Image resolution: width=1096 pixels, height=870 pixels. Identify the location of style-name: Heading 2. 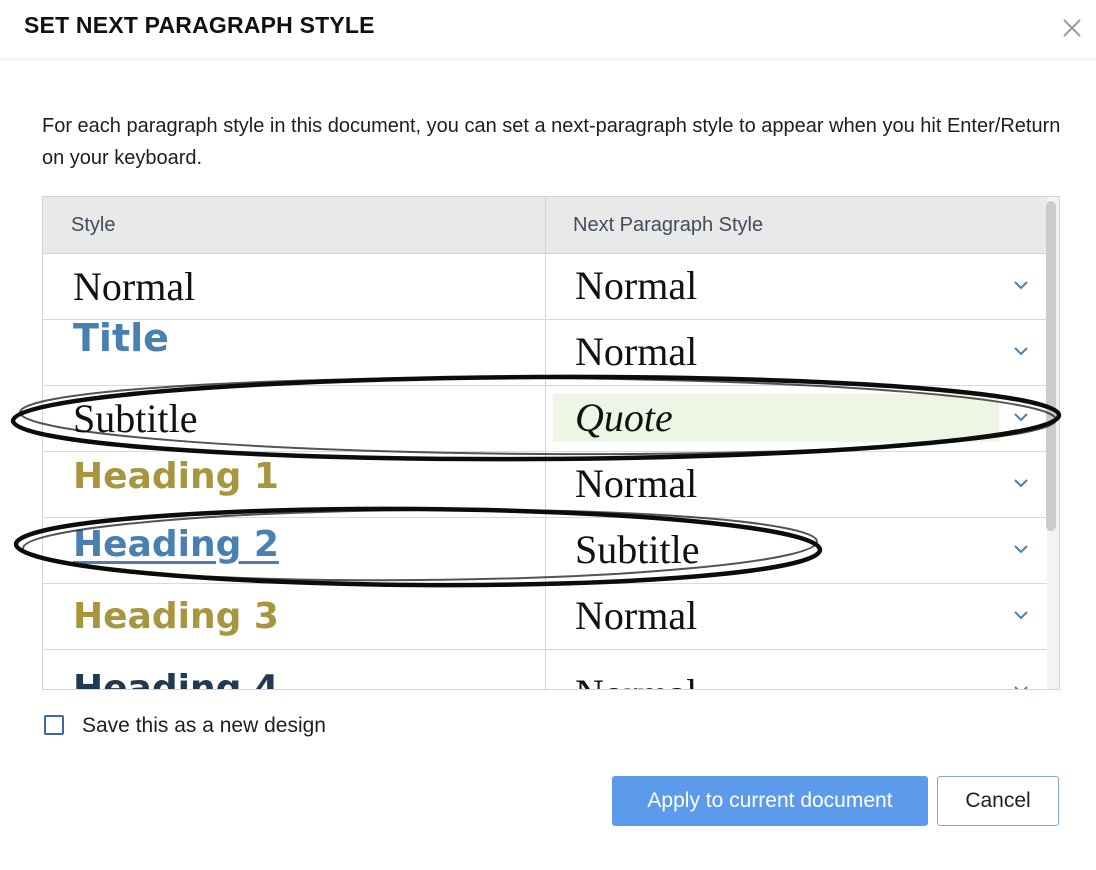
(176, 544).